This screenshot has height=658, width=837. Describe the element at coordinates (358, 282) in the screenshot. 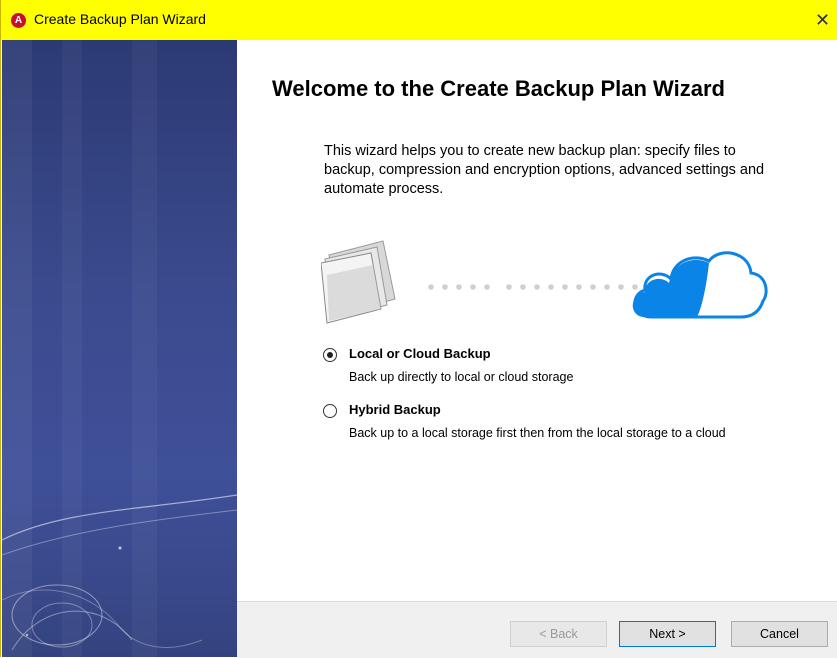

I see `files-icon` at that location.